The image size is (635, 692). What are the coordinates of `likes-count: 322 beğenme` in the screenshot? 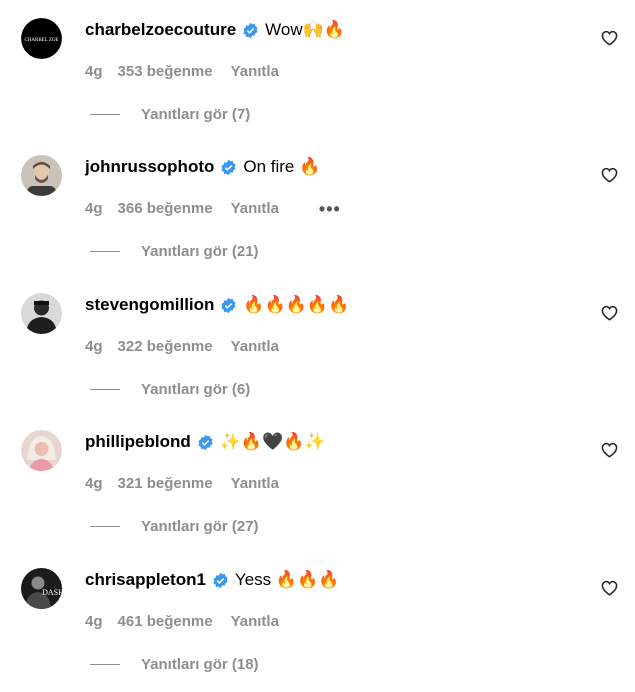 It's located at (165, 346).